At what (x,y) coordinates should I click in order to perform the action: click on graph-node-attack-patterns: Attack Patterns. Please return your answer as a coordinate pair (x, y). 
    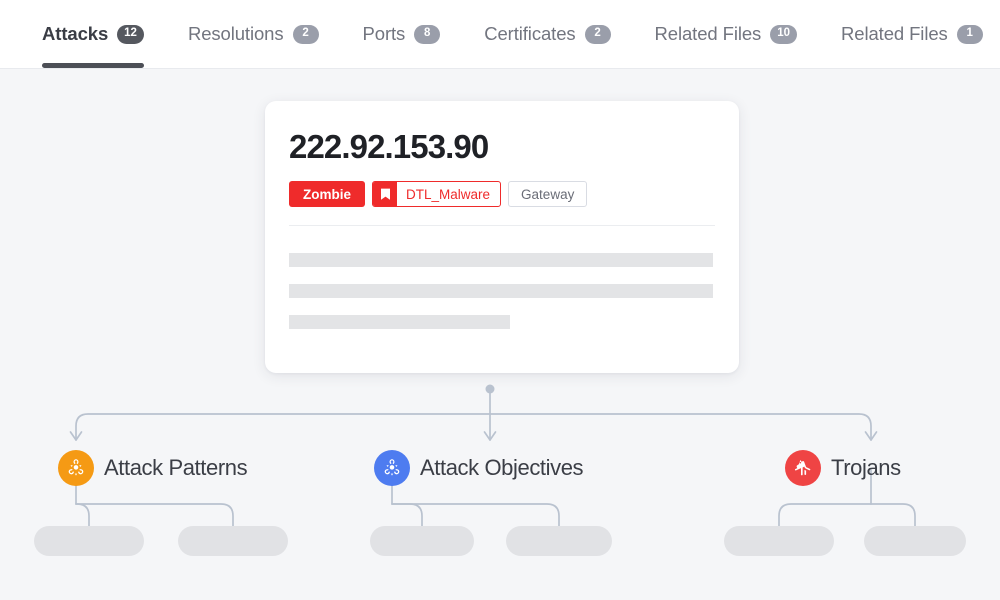
    Looking at the image, I should click on (153, 468).